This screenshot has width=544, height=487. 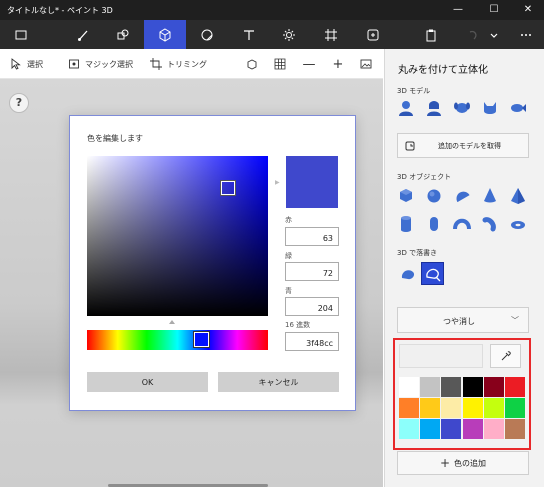 I want to click on crop-icon, so click(x=156, y=64).